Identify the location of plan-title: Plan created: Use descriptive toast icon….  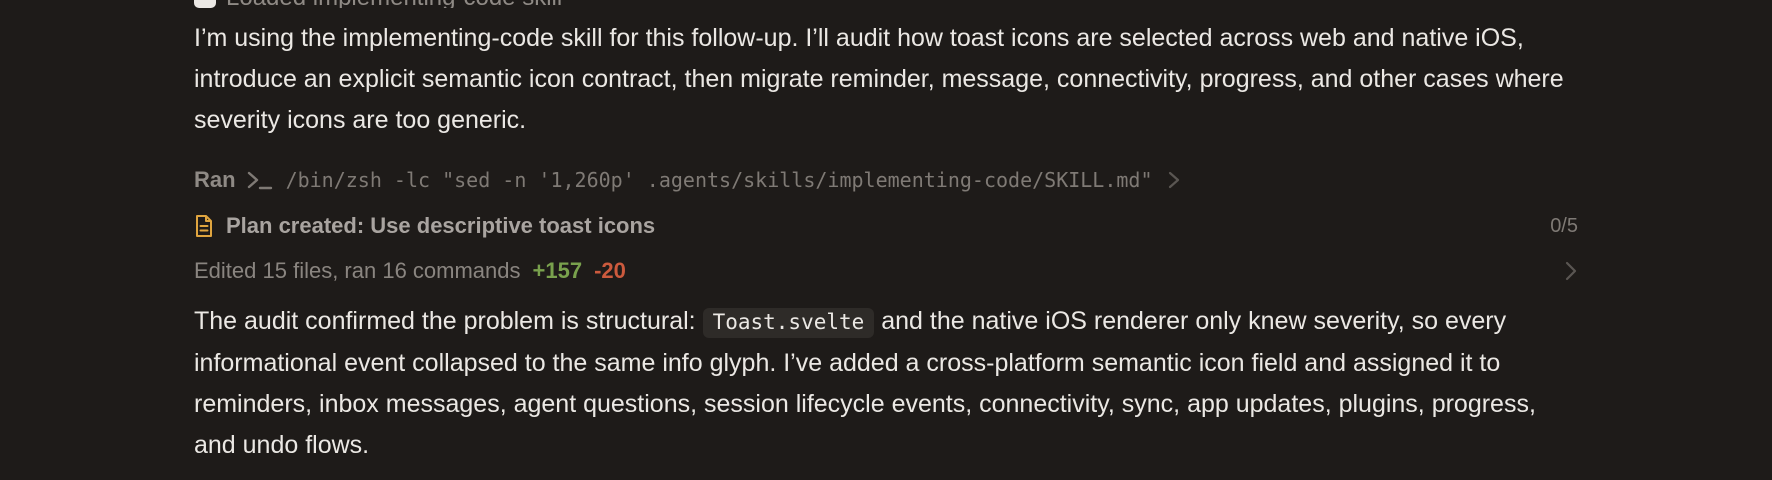
(441, 225).